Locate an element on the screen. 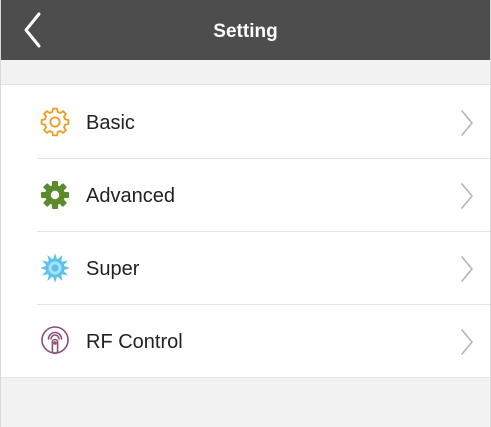  menu-item-label: Super is located at coordinates (113, 269).